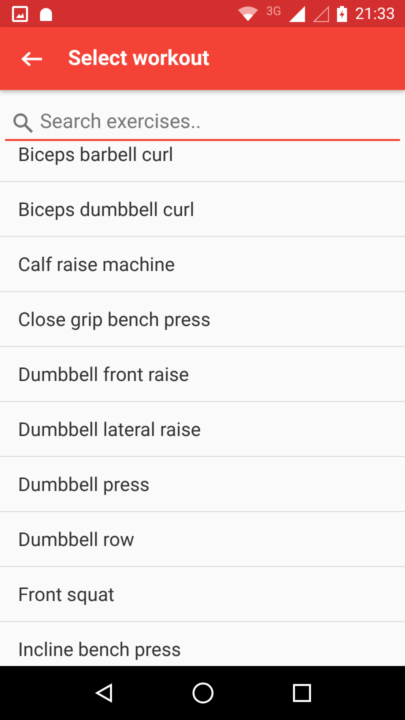 The width and height of the screenshot is (405, 720). What do you see at coordinates (104, 693) in the screenshot?
I see `back-icon` at bounding box center [104, 693].